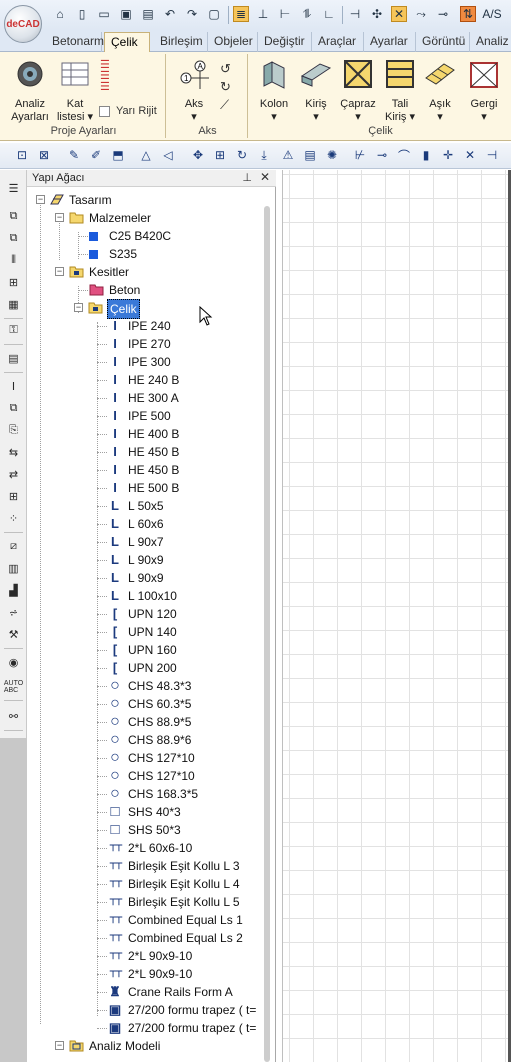 Image resolution: width=511 pixels, height=1062 pixels. What do you see at coordinates (13, 662) in the screenshot?
I see `render-icon: ◉` at bounding box center [13, 662].